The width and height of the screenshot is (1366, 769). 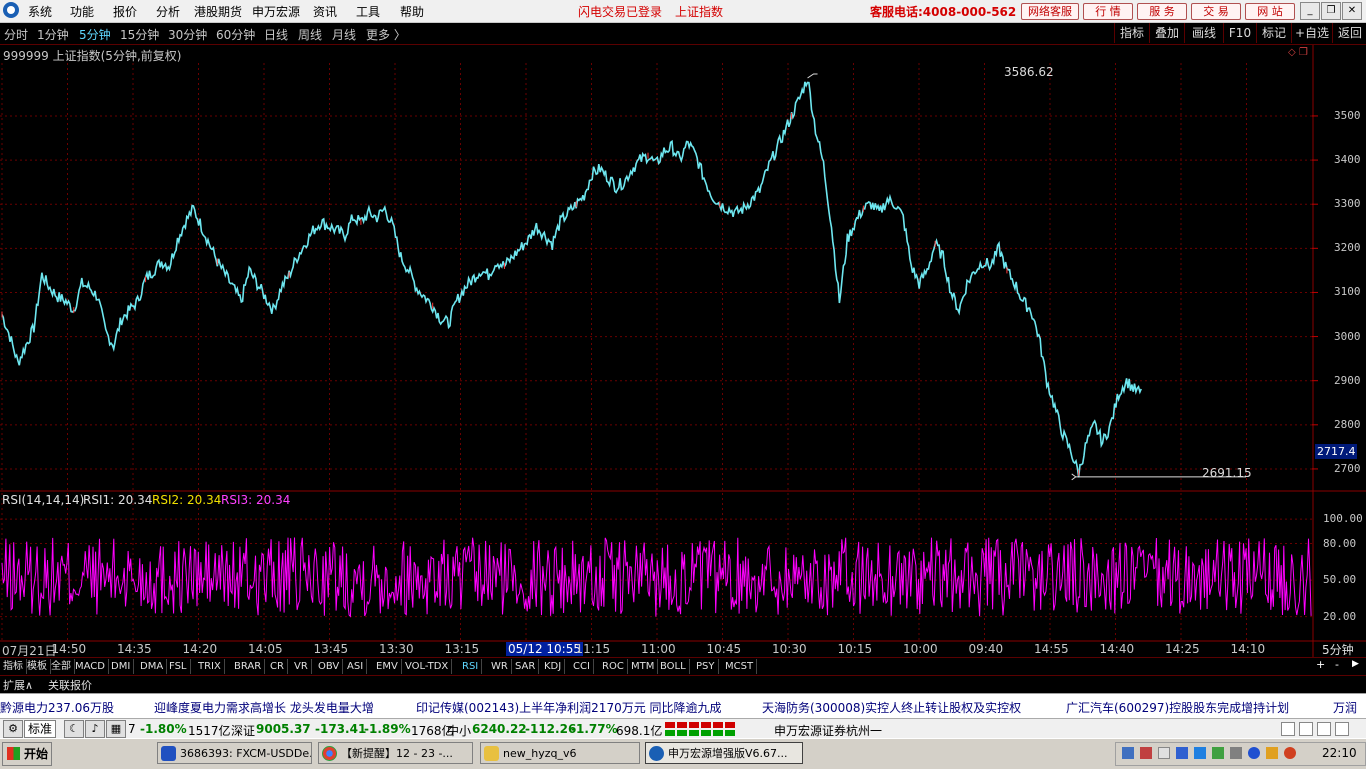 What do you see at coordinates (178, 666) in the screenshot?
I see `indicator-tab: FSL` at bounding box center [178, 666].